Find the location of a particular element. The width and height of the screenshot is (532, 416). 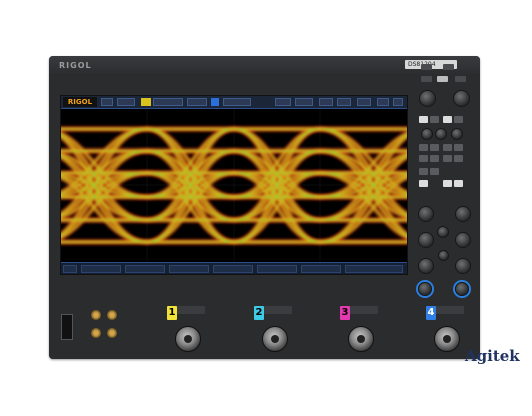

channel-4-position-knob is located at coordinates (462, 289).